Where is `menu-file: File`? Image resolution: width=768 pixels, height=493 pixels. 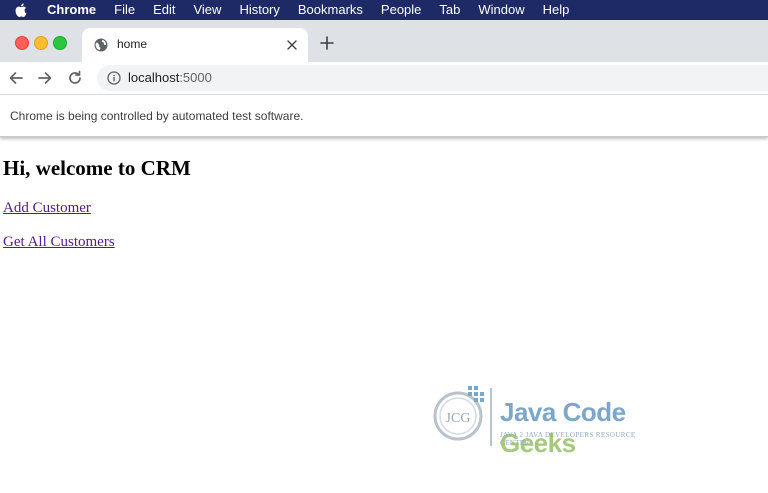
menu-file: File is located at coordinates (124, 10).